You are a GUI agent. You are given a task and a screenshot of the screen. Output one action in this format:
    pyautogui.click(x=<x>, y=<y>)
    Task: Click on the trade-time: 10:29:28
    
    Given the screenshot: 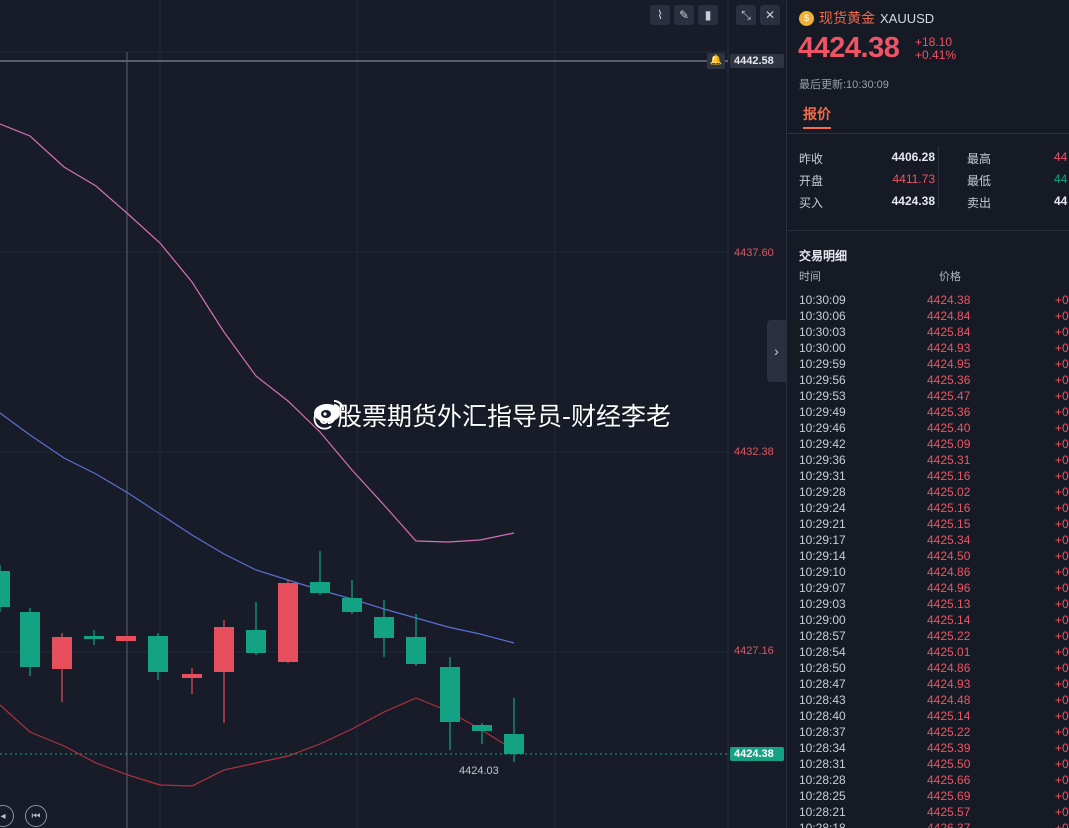 What is the action you would take?
    pyautogui.click(x=822, y=492)
    